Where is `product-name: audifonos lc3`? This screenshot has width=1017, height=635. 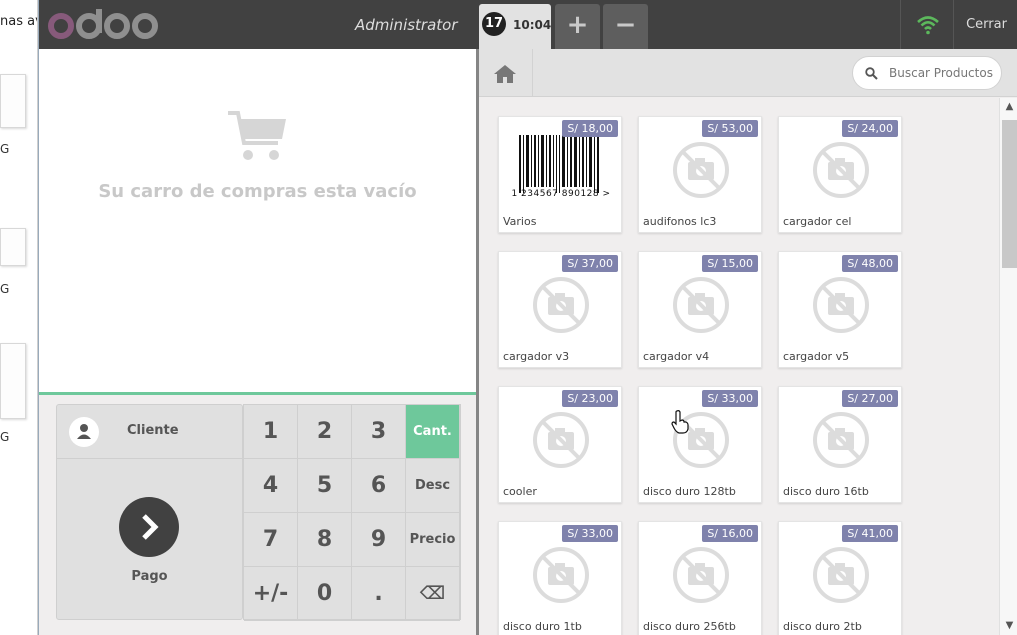
product-name: audifonos lc3 is located at coordinates (680, 221).